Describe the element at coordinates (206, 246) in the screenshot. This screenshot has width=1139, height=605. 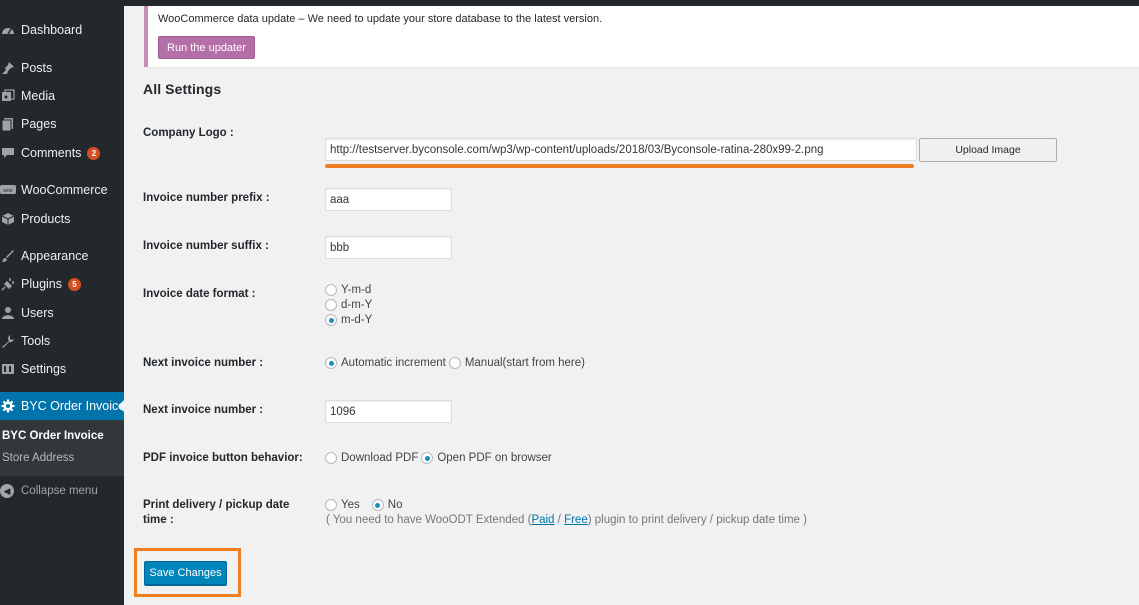
I see `invoice-suffix-label: Invoice number suffix :` at that location.